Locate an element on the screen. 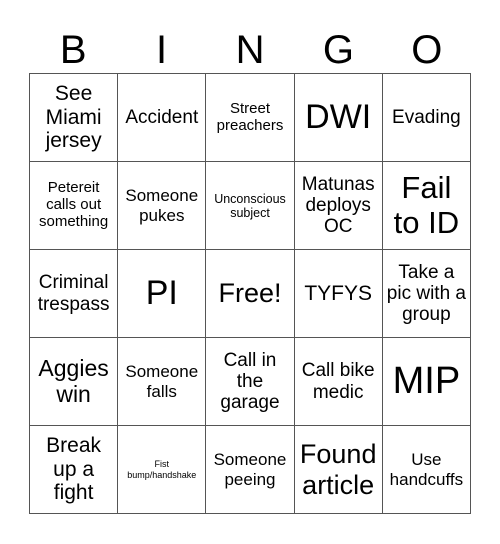  bingo-cell: Someone pukes is located at coordinates (162, 206).